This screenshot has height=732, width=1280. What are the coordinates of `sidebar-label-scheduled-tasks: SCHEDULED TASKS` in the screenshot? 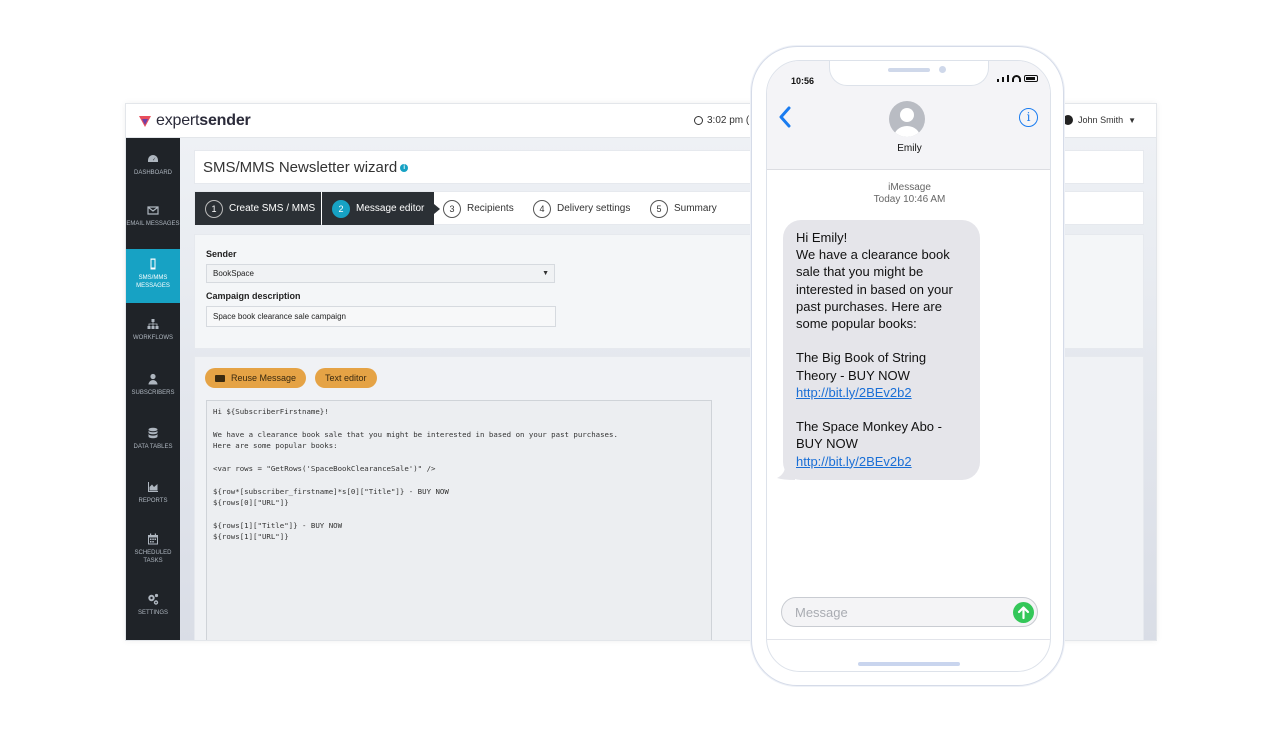 It's located at (153, 557).